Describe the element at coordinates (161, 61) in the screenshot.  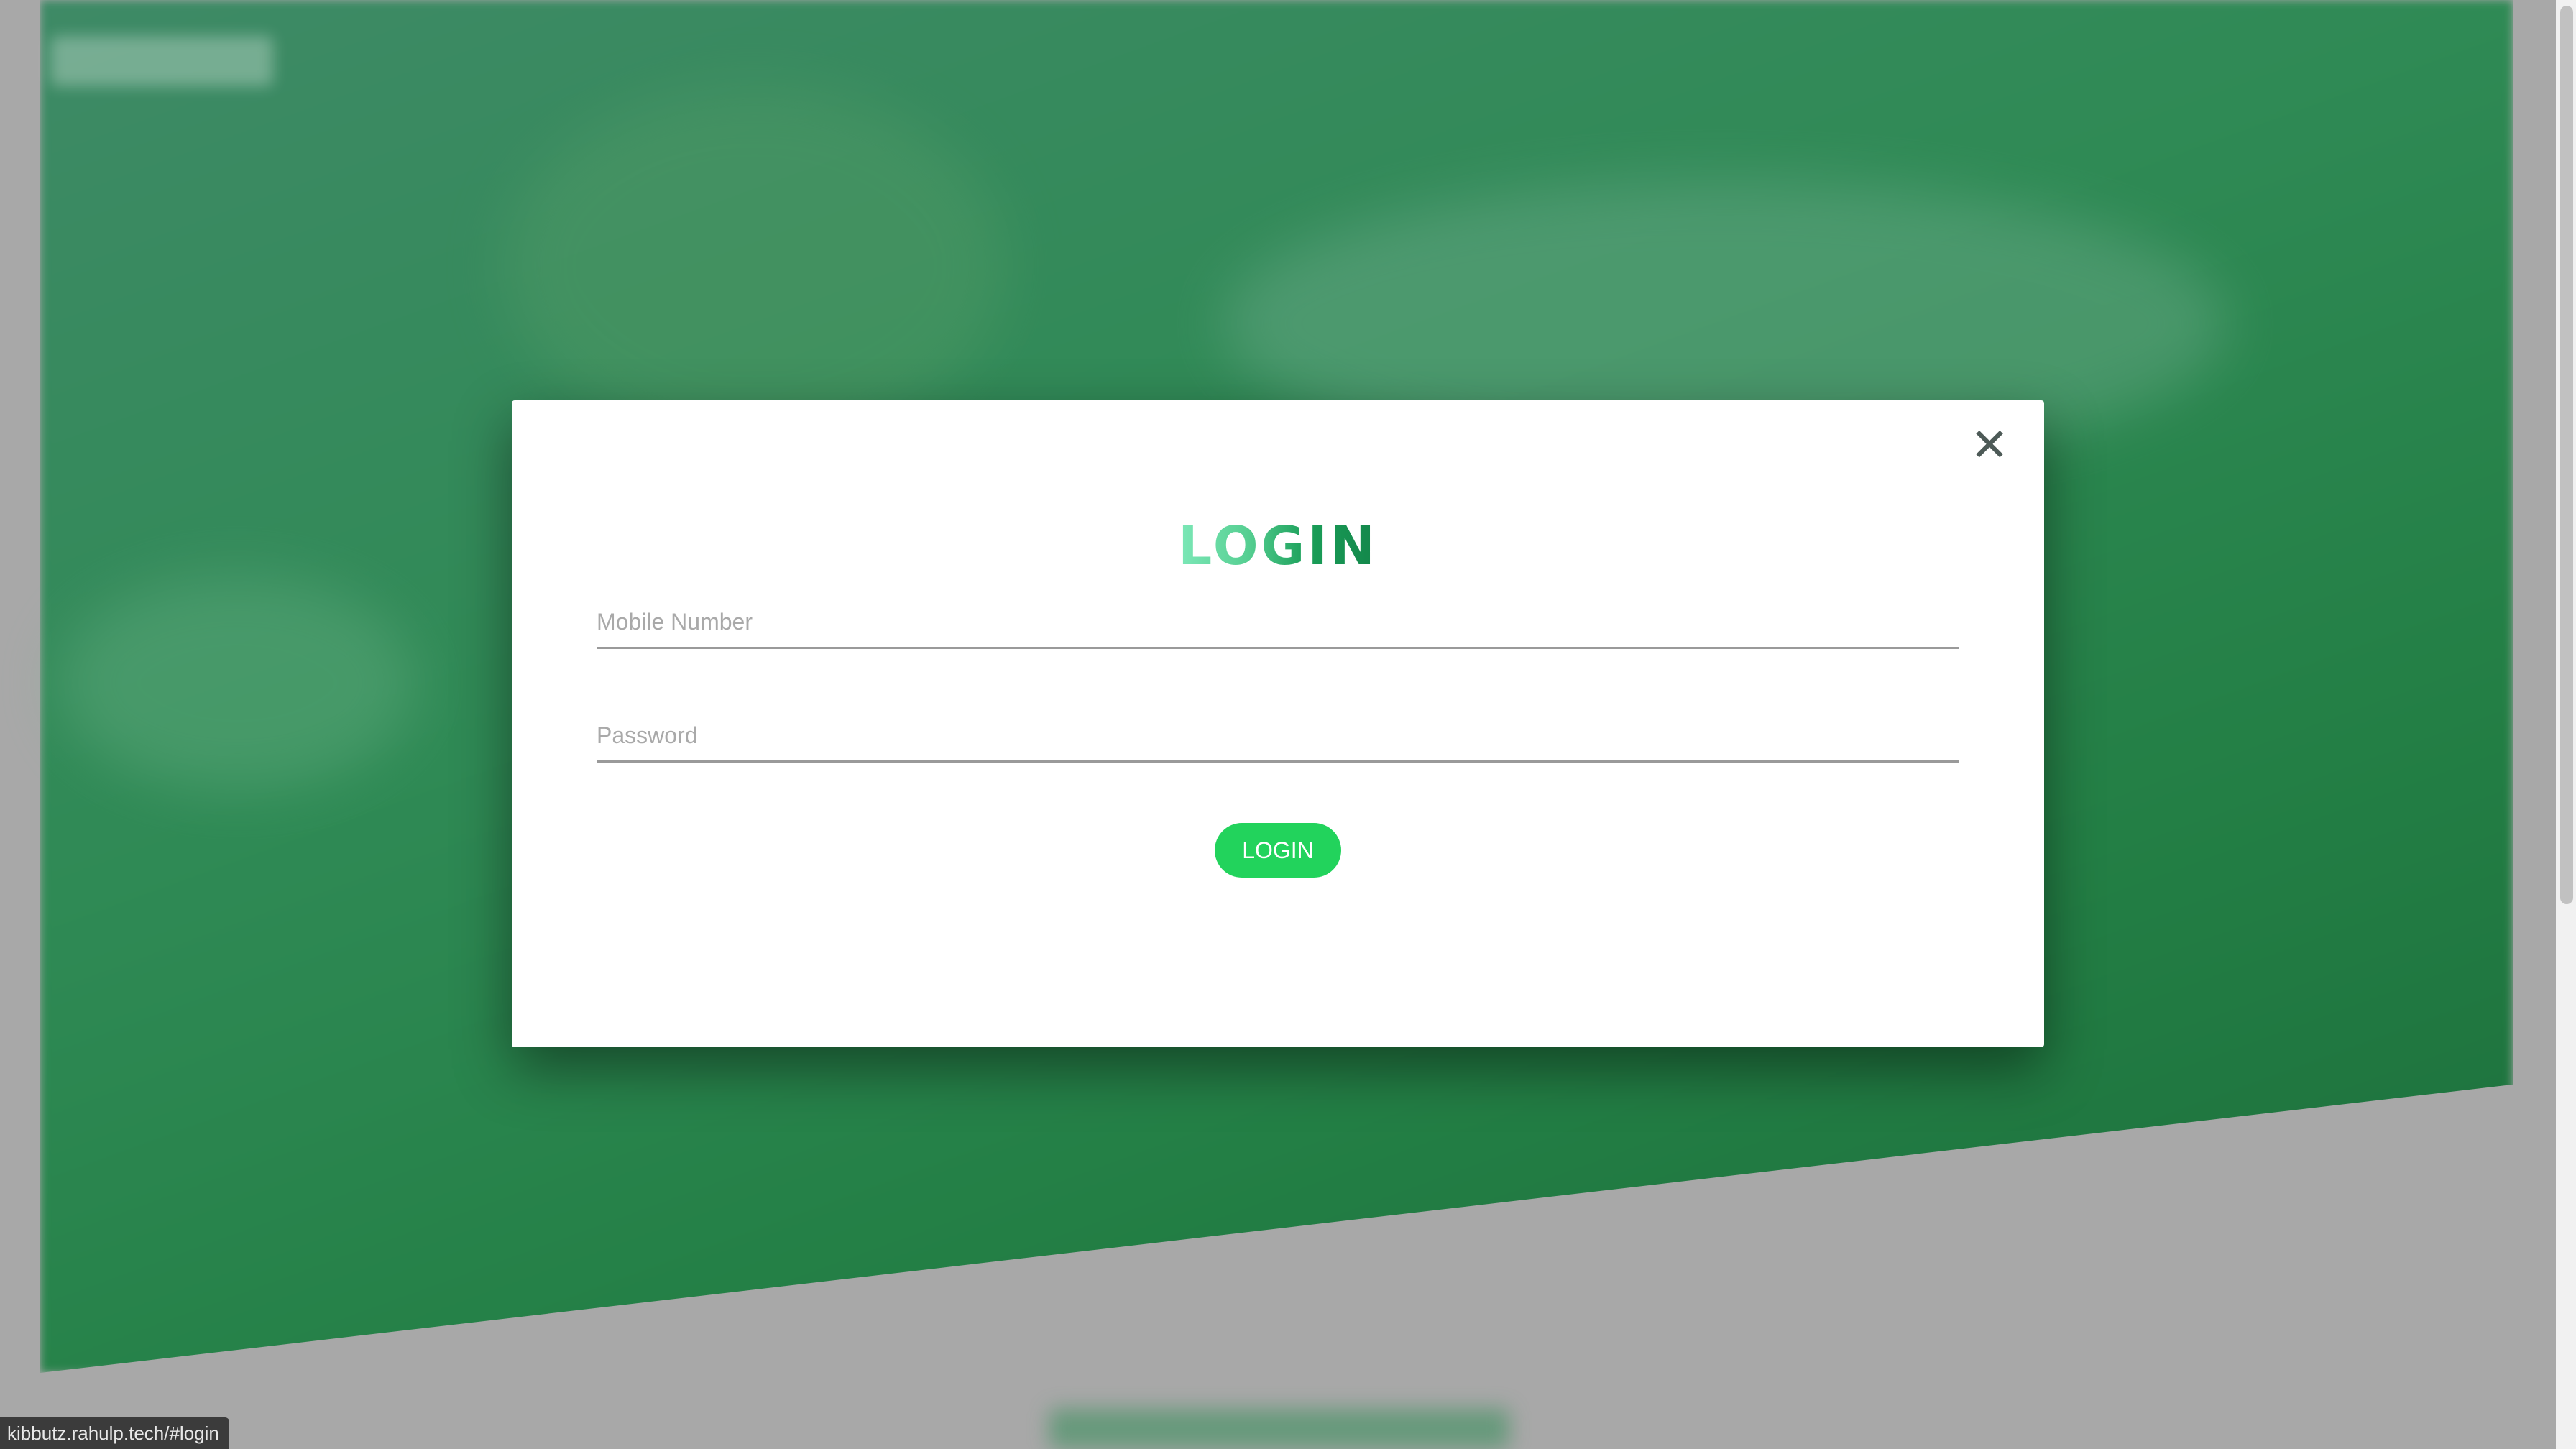
I see `blurred-logo` at that location.